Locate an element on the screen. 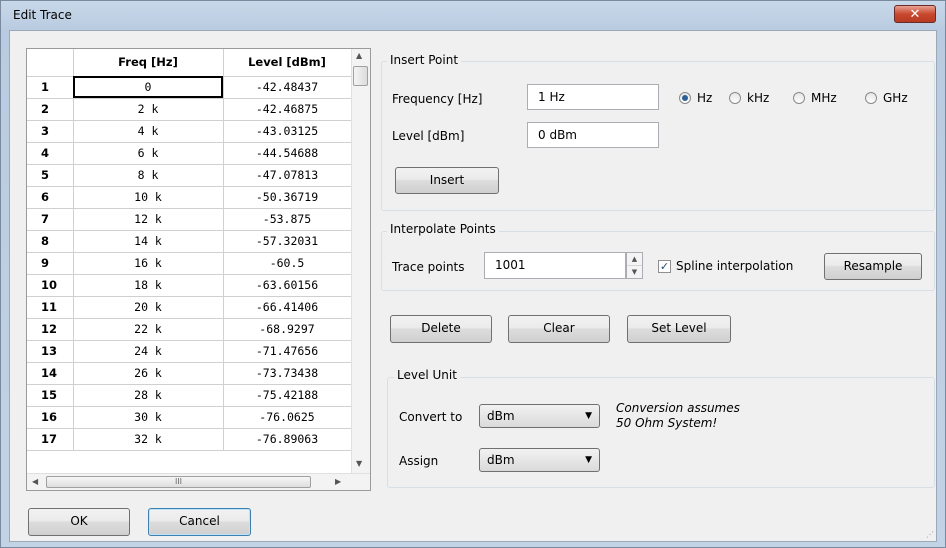  freq-cell: 16 k is located at coordinates (148, 263).